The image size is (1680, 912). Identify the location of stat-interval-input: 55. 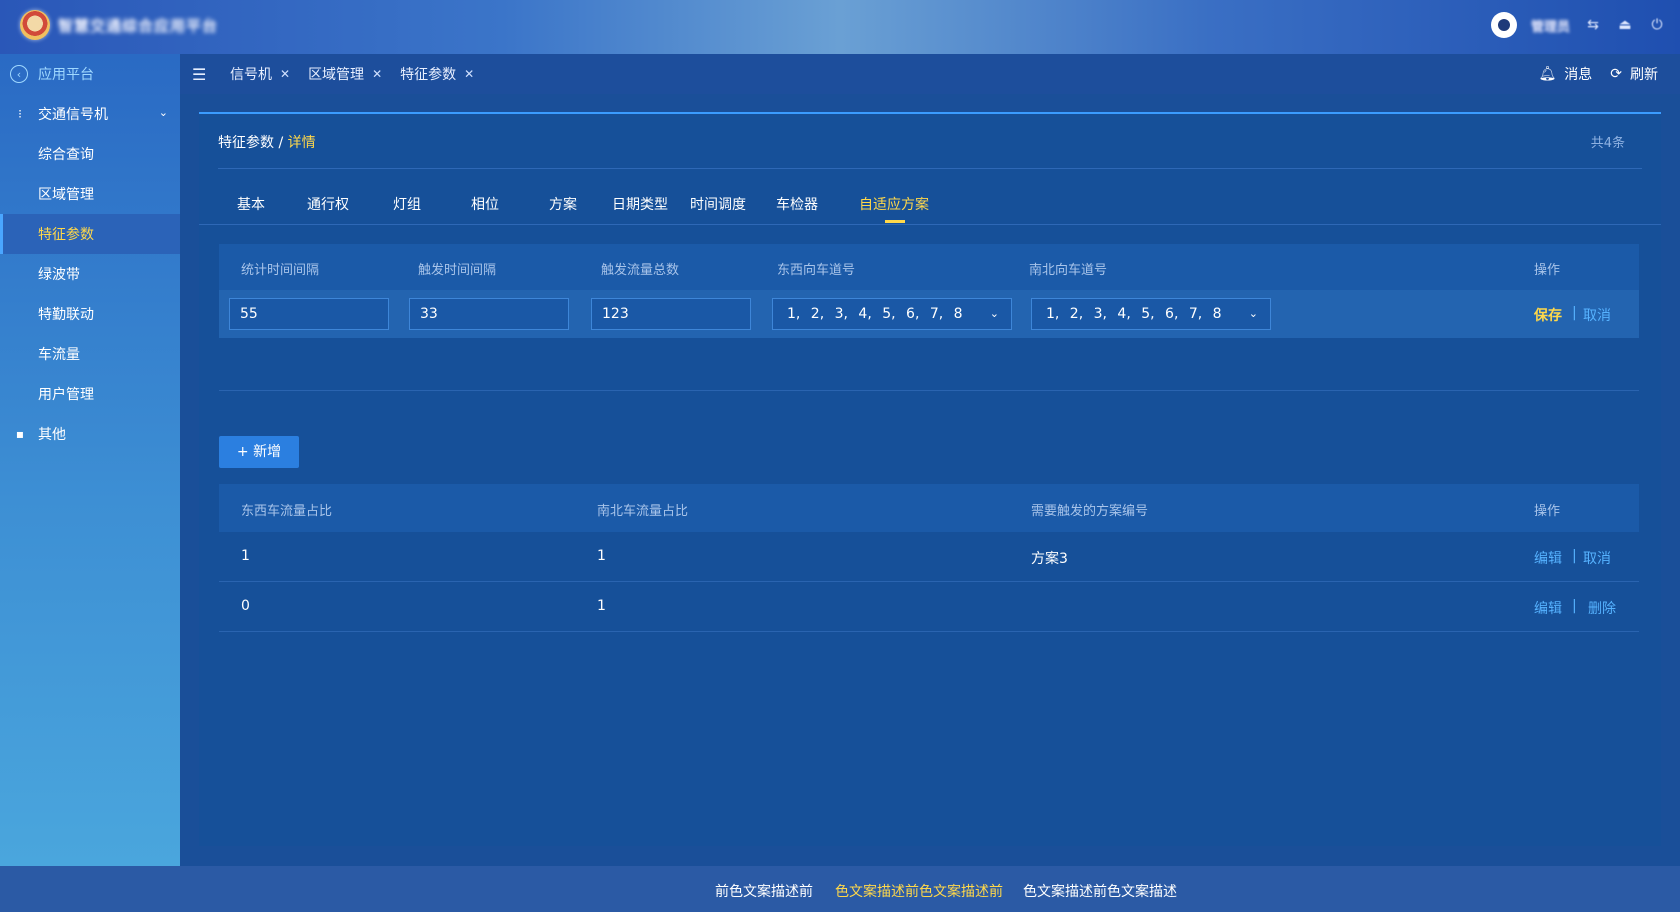
(309, 314).